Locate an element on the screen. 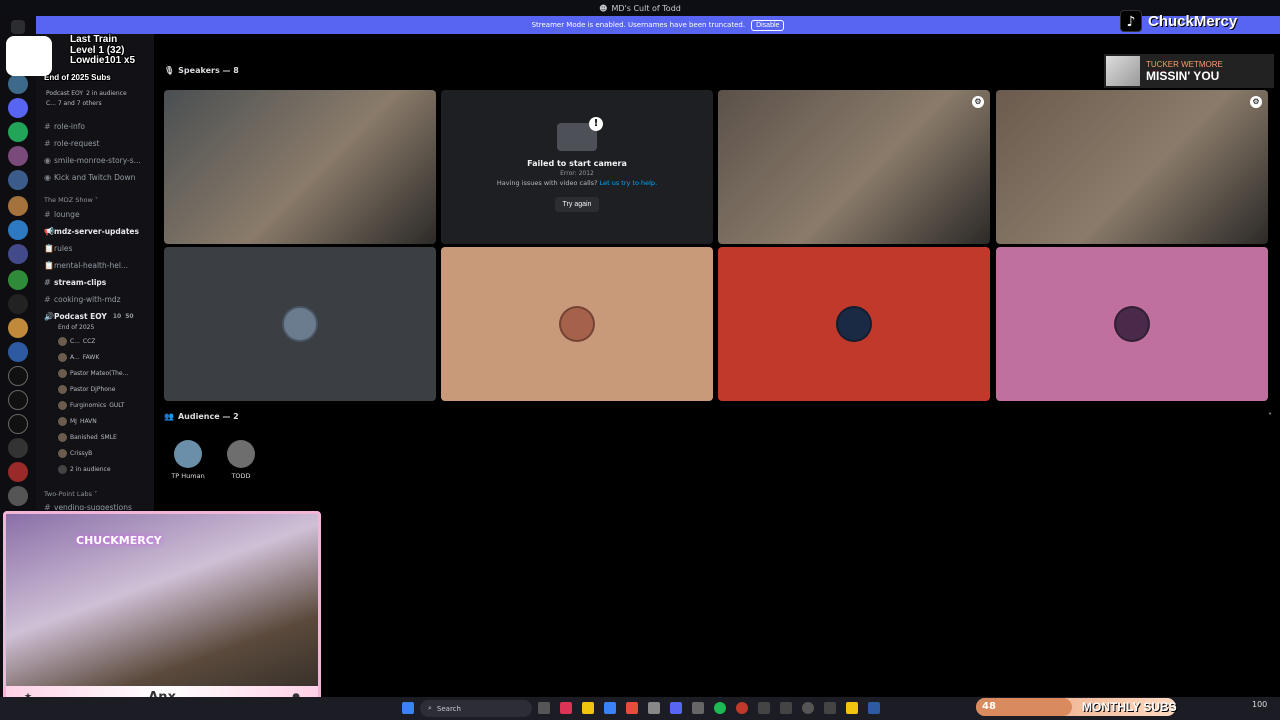  disable-streamer-mode-button: Disable is located at coordinates (768, 25).